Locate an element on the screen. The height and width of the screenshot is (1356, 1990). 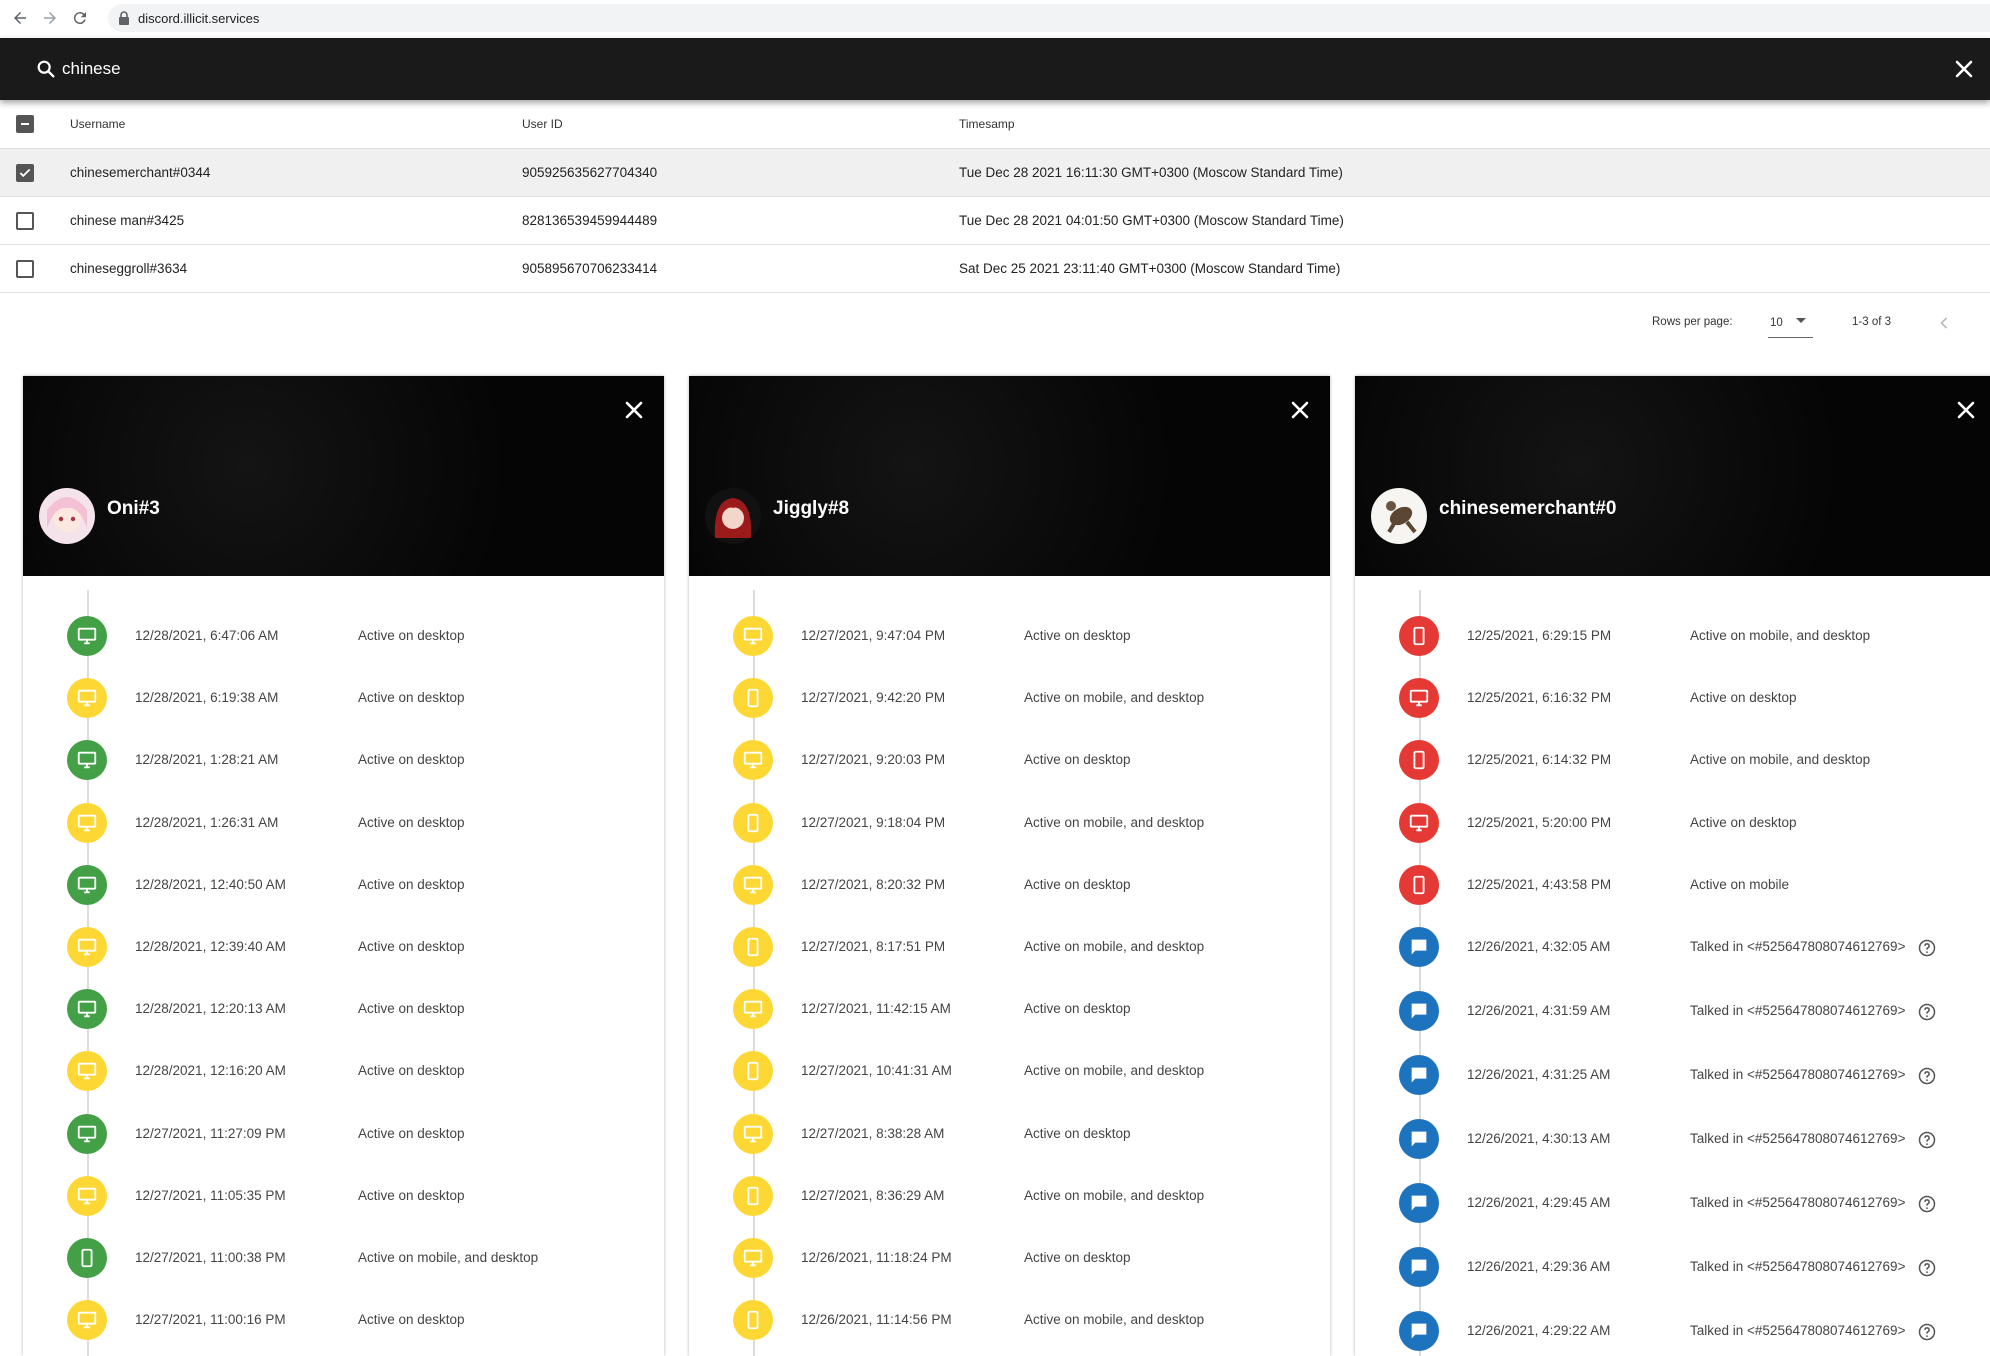
event-time: 12/27/2021, 8:17:51 PM is located at coordinates (873, 946).